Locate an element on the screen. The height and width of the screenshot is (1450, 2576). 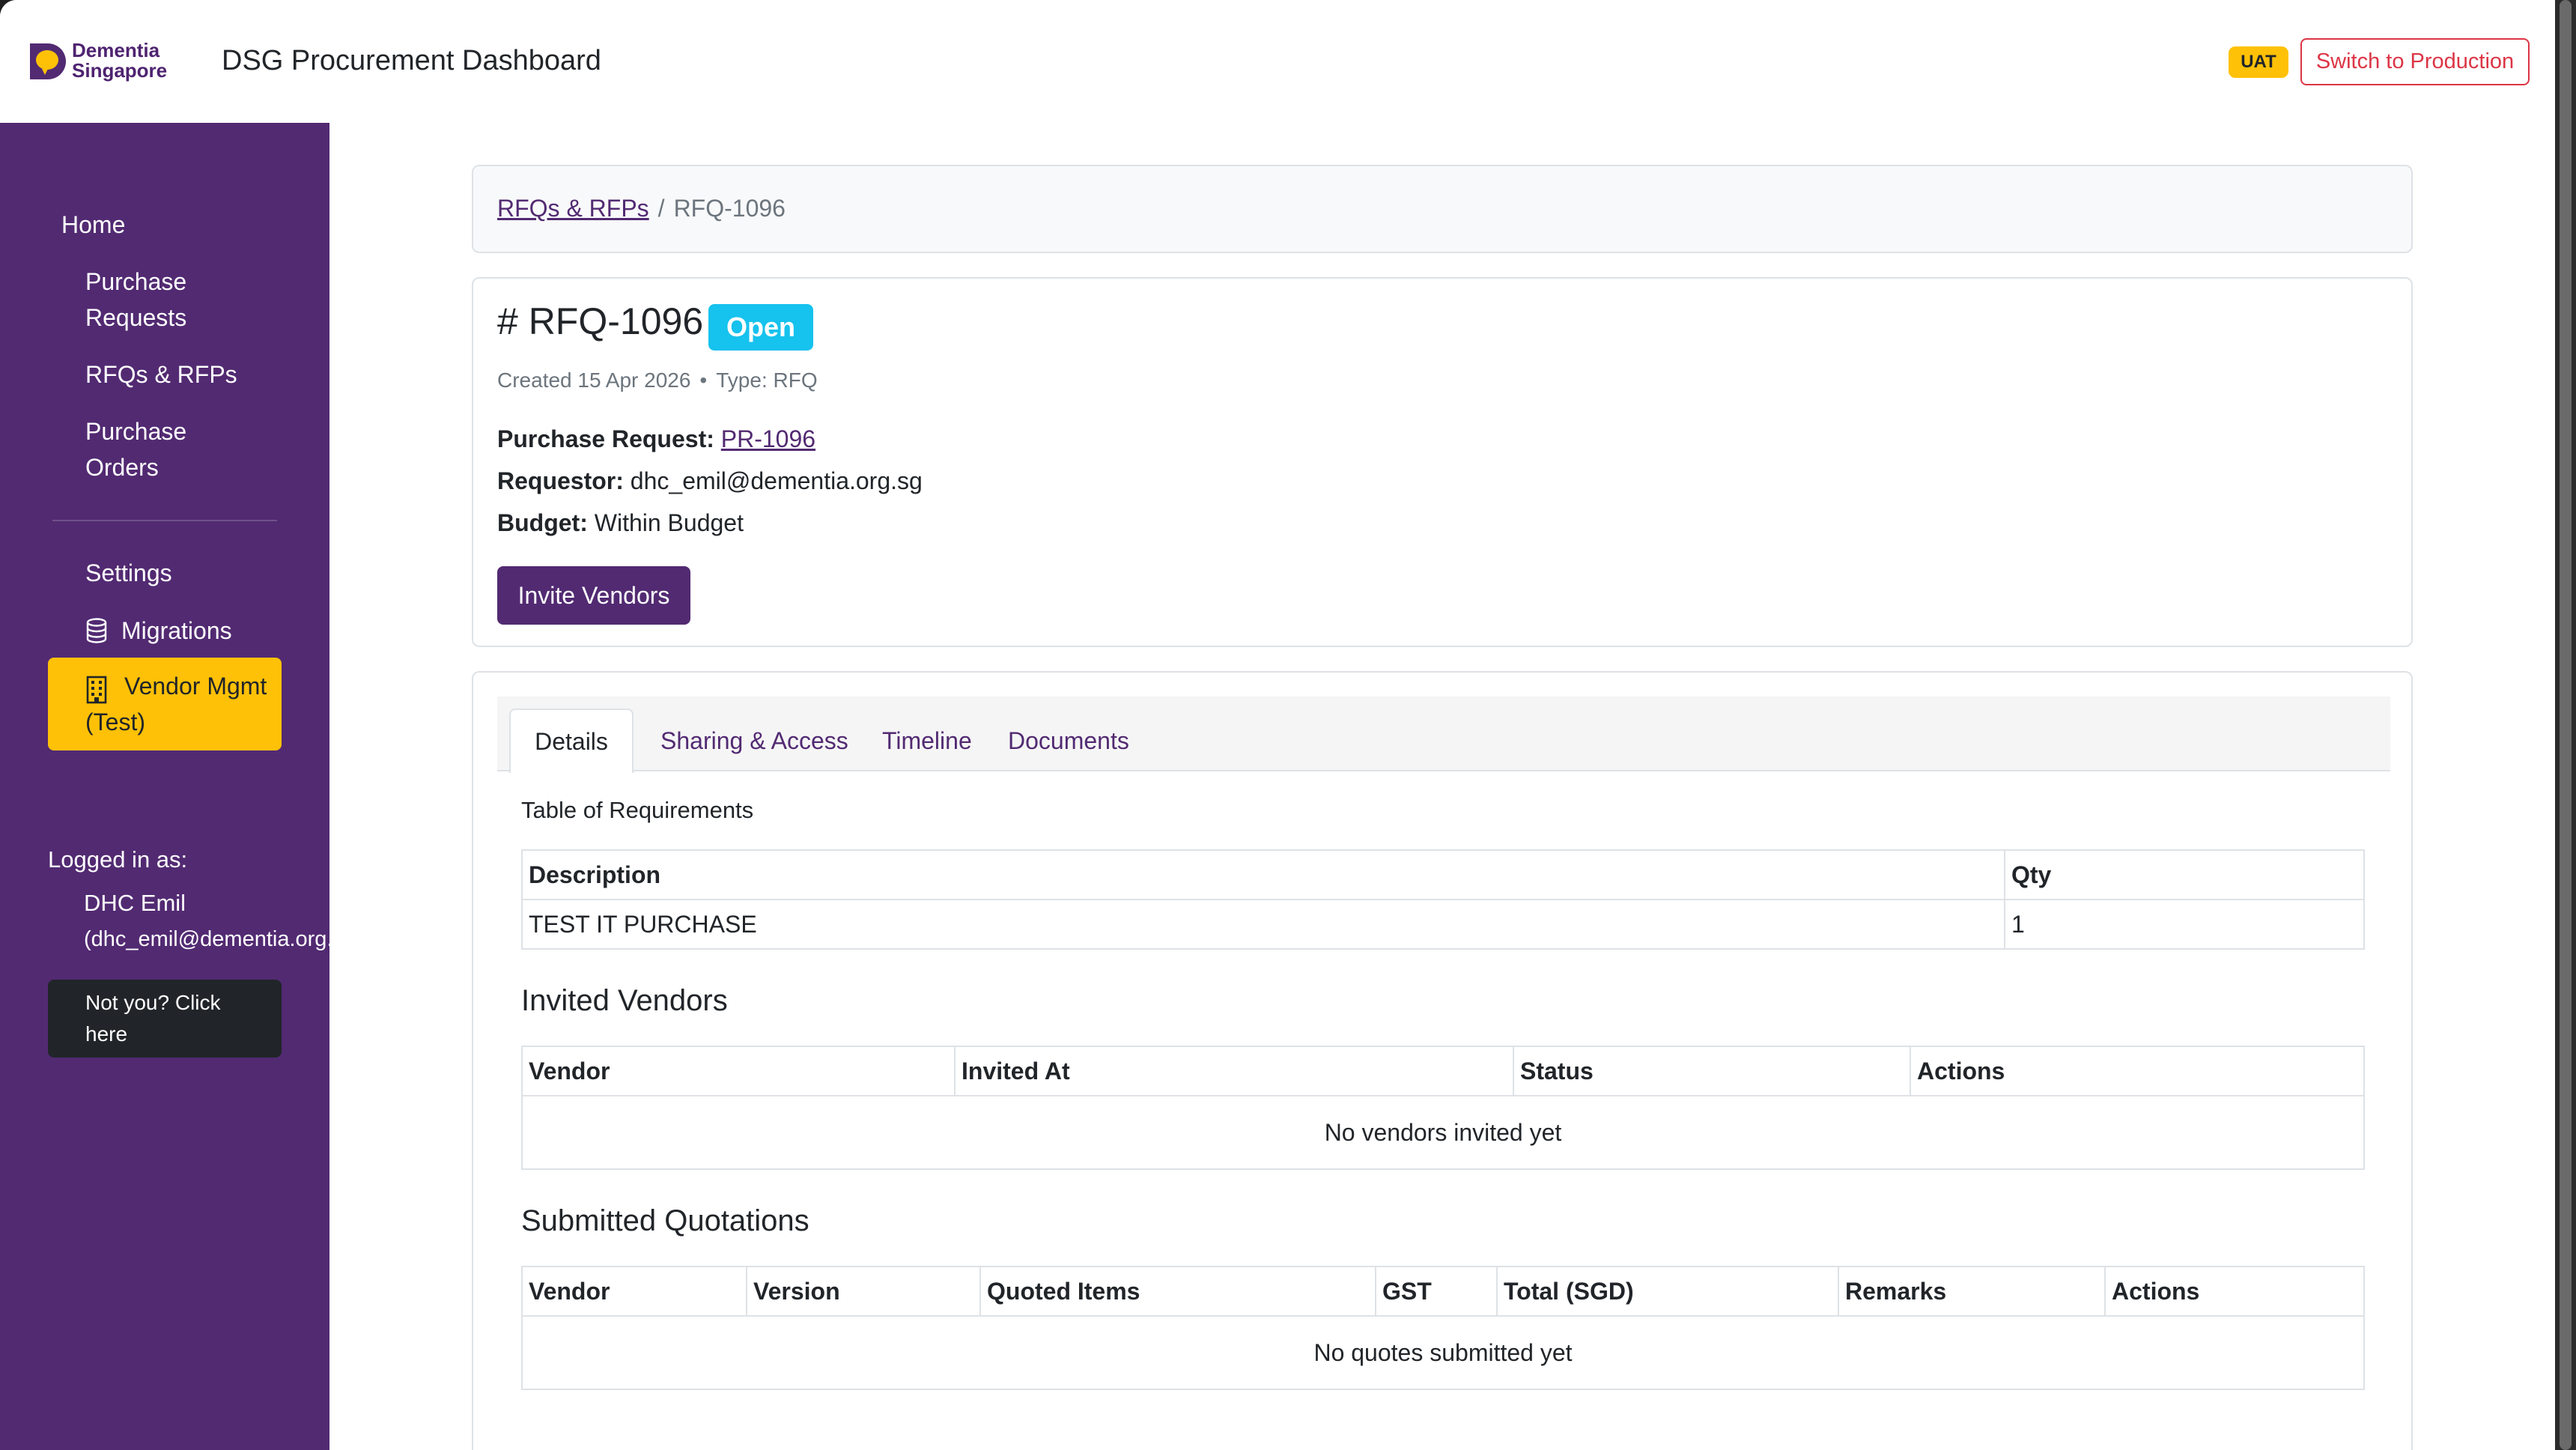
column-header: Total (SGD) is located at coordinates (1667, 1291).